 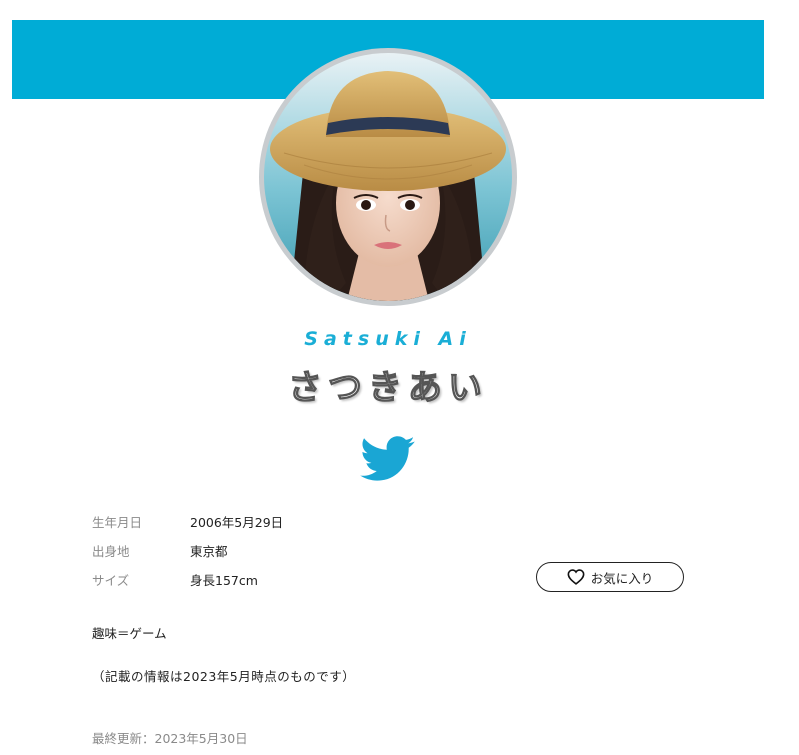 I want to click on detail-row-birthplace: 出身地 東京都, so click(x=160, y=552).